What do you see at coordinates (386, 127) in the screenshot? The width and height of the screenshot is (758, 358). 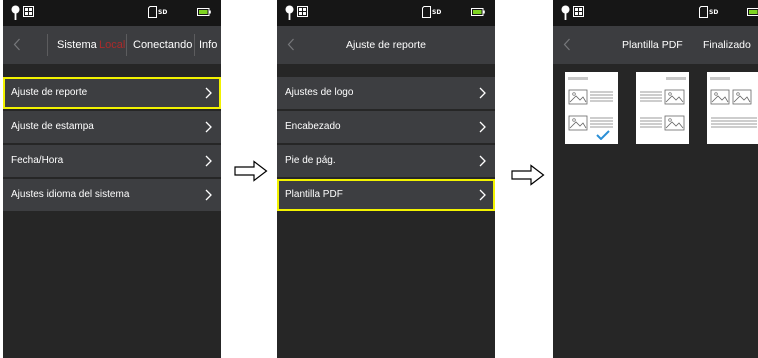 I see `menu-item-encabezado: Encabezado` at bounding box center [386, 127].